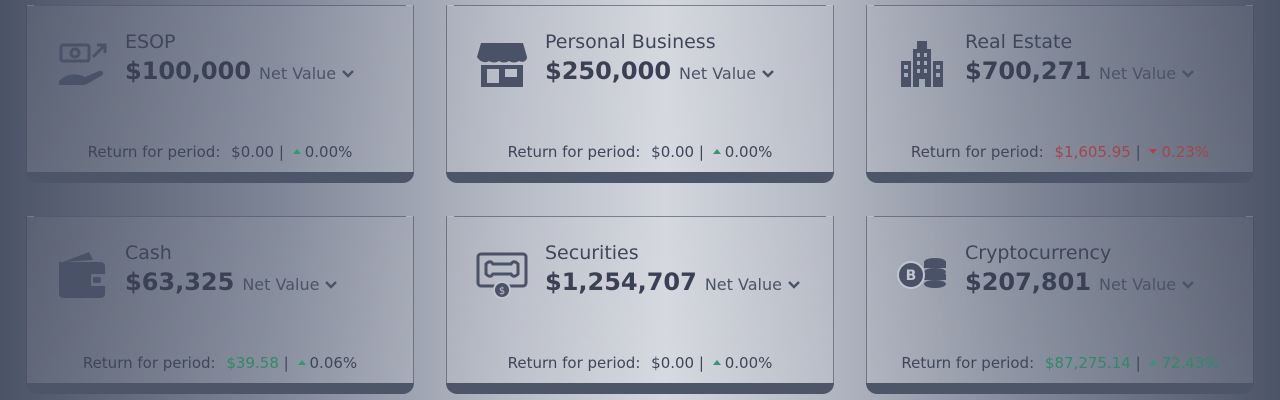 This screenshot has width=1280, height=400. I want to click on value-row: $250,000 Net Value, so click(659, 71).